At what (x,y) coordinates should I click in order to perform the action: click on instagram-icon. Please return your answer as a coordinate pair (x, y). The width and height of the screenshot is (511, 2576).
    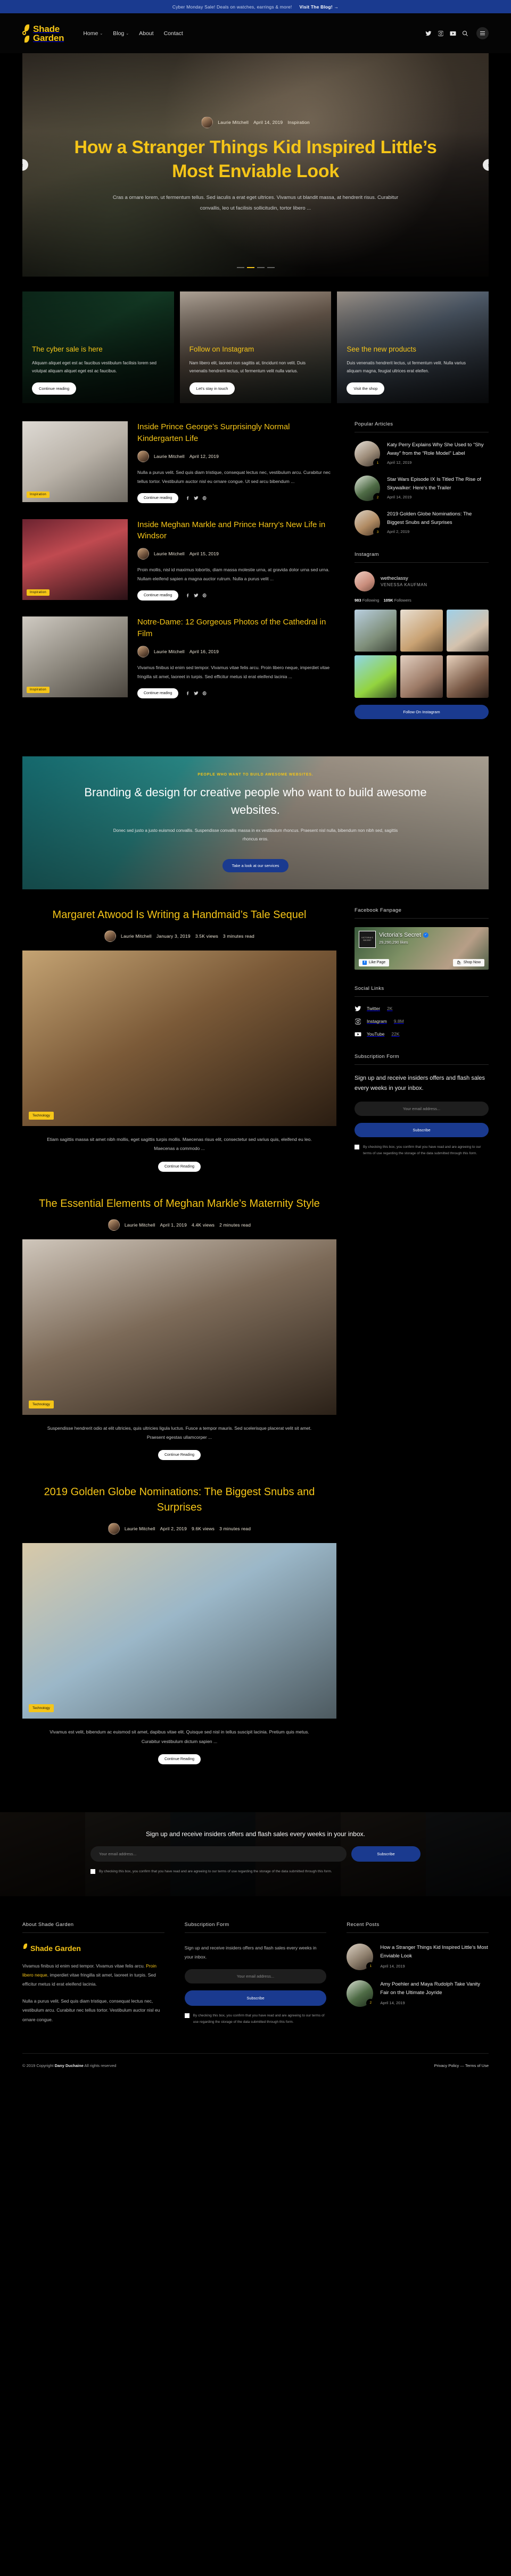
    Looking at the image, I should click on (441, 33).